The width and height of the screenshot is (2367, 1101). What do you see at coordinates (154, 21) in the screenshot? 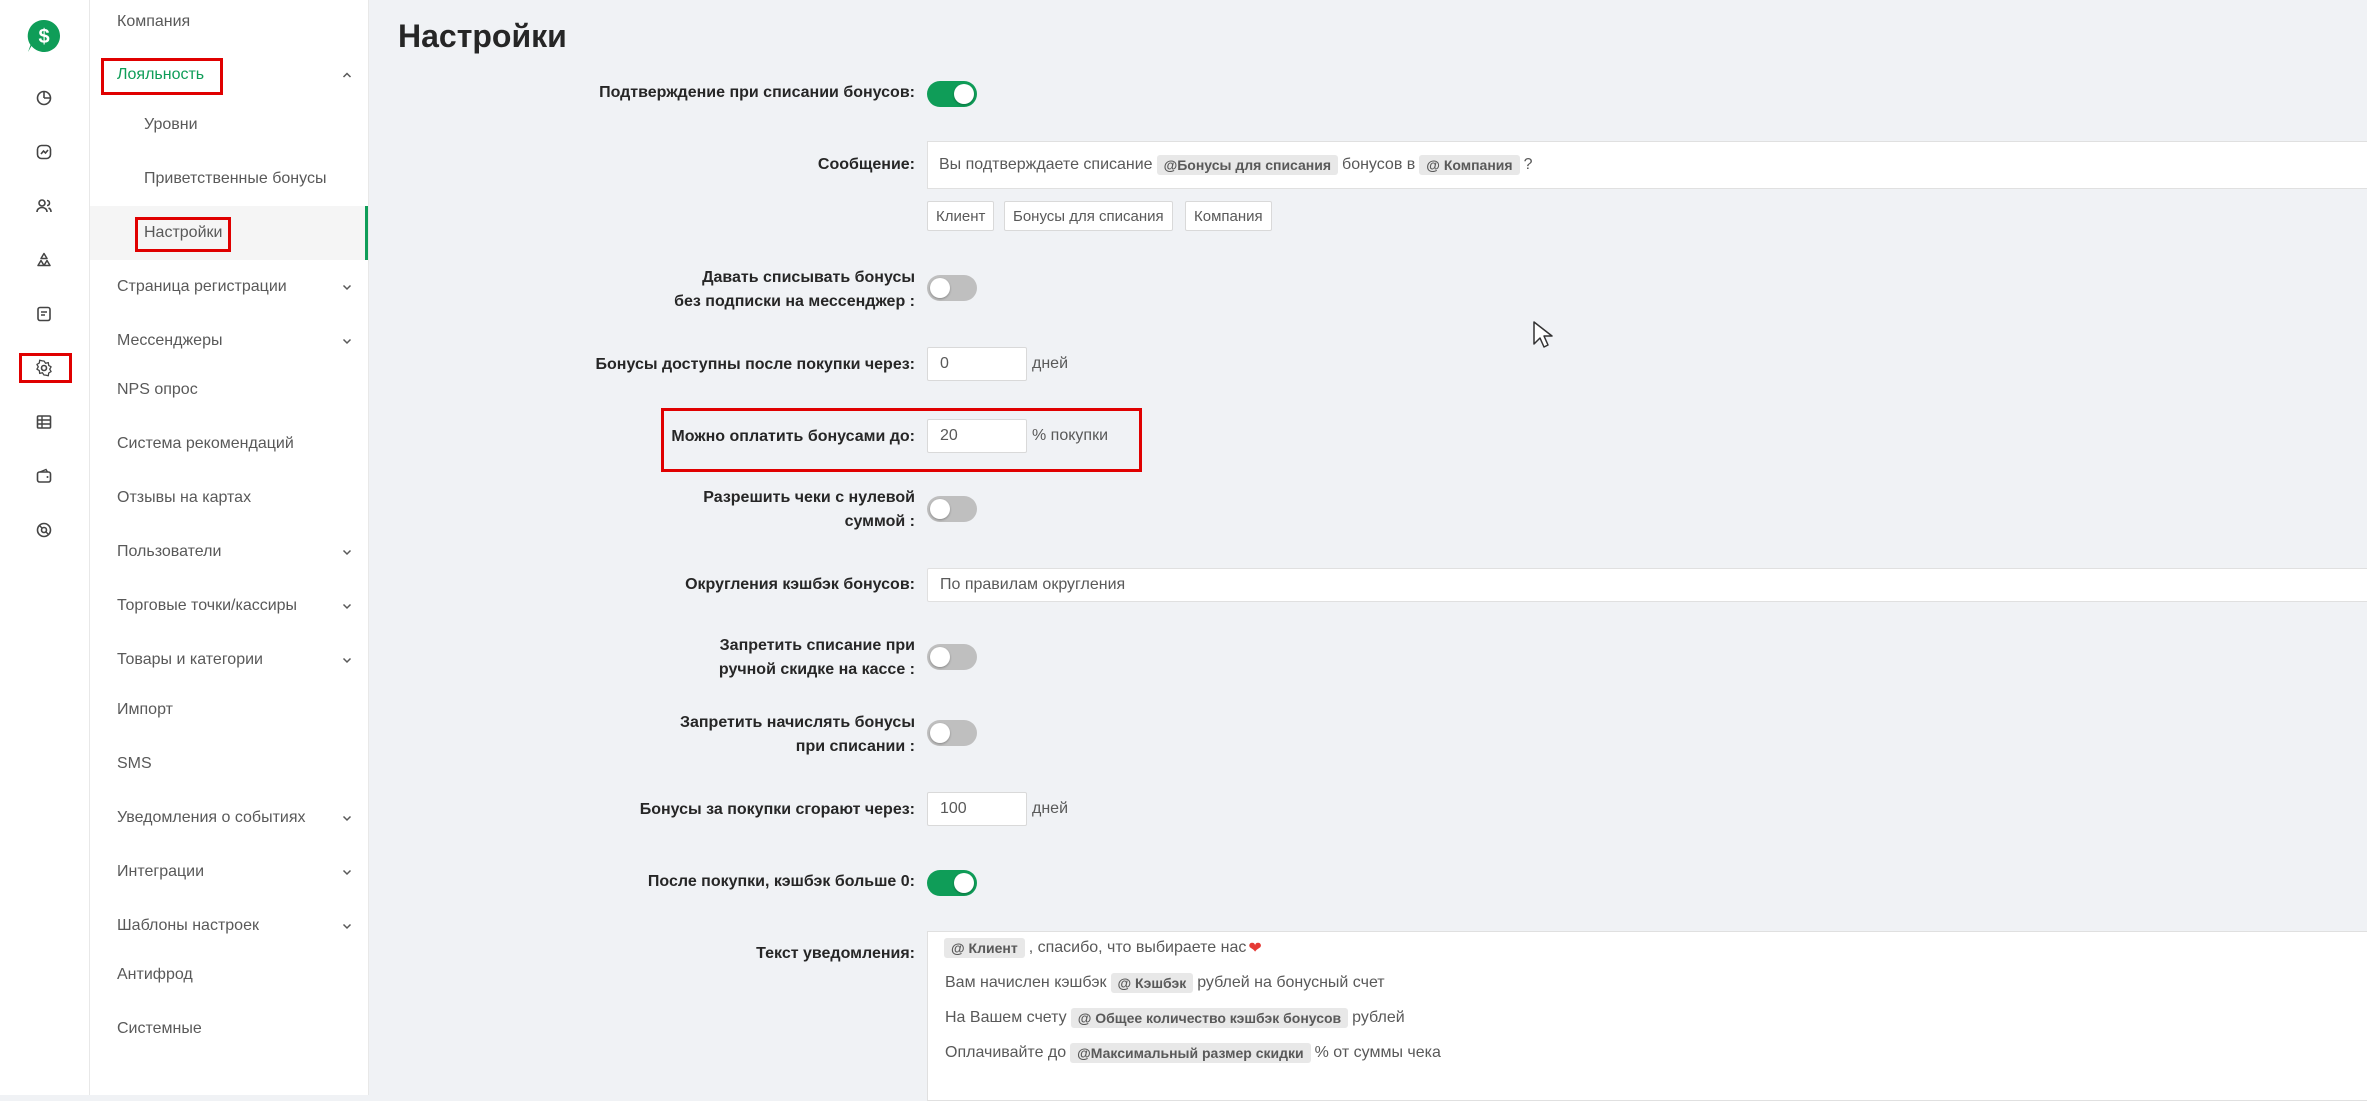
I see `nav-label: Компания` at bounding box center [154, 21].